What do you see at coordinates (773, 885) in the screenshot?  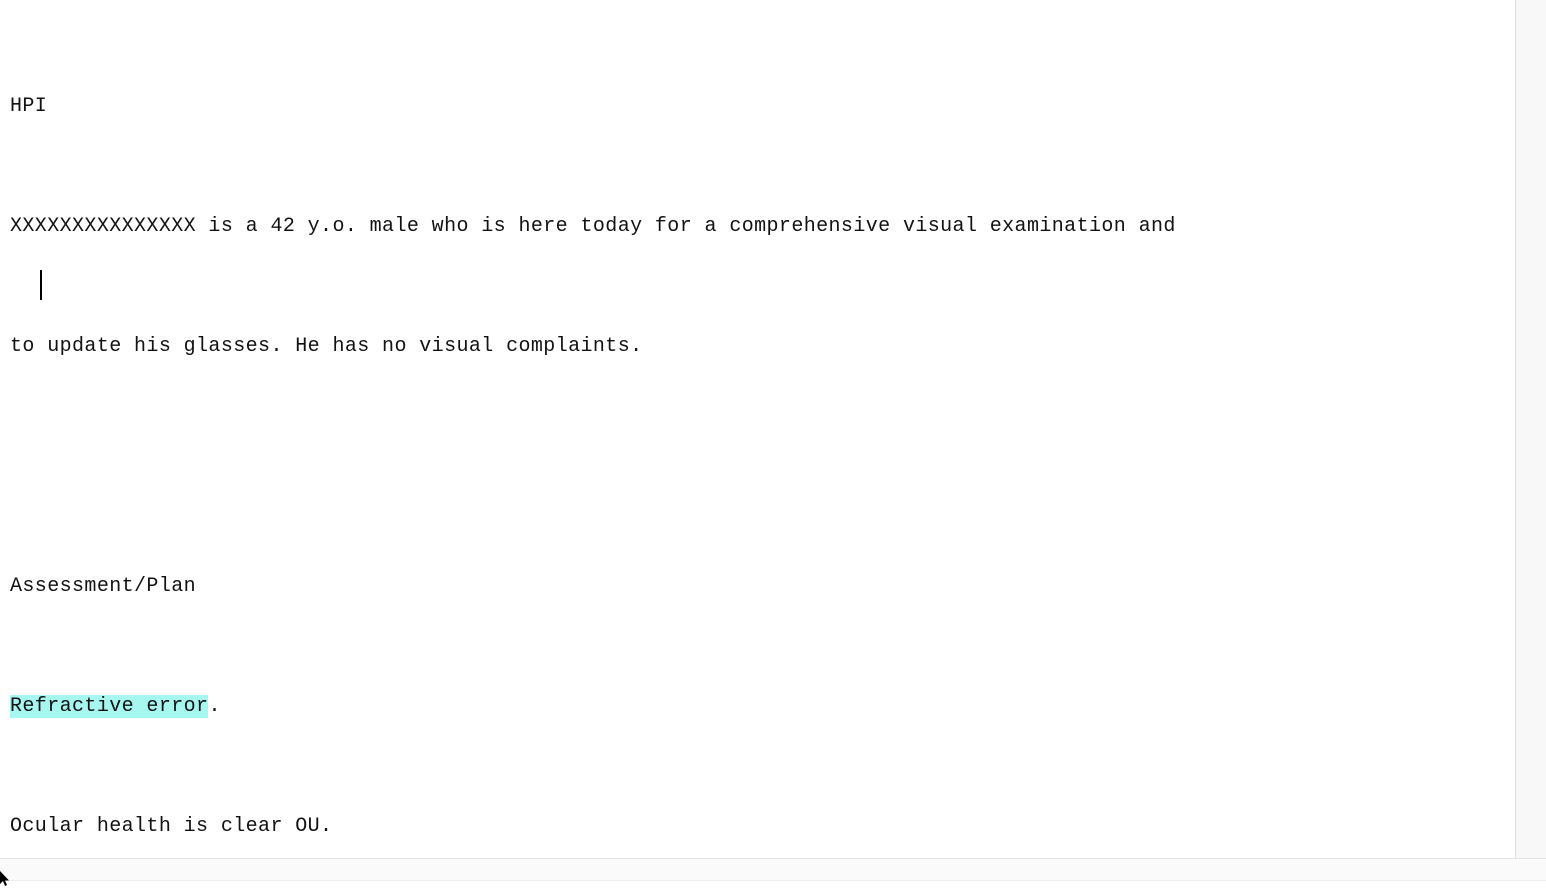 I see `bottom-fill` at bounding box center [773, 885].